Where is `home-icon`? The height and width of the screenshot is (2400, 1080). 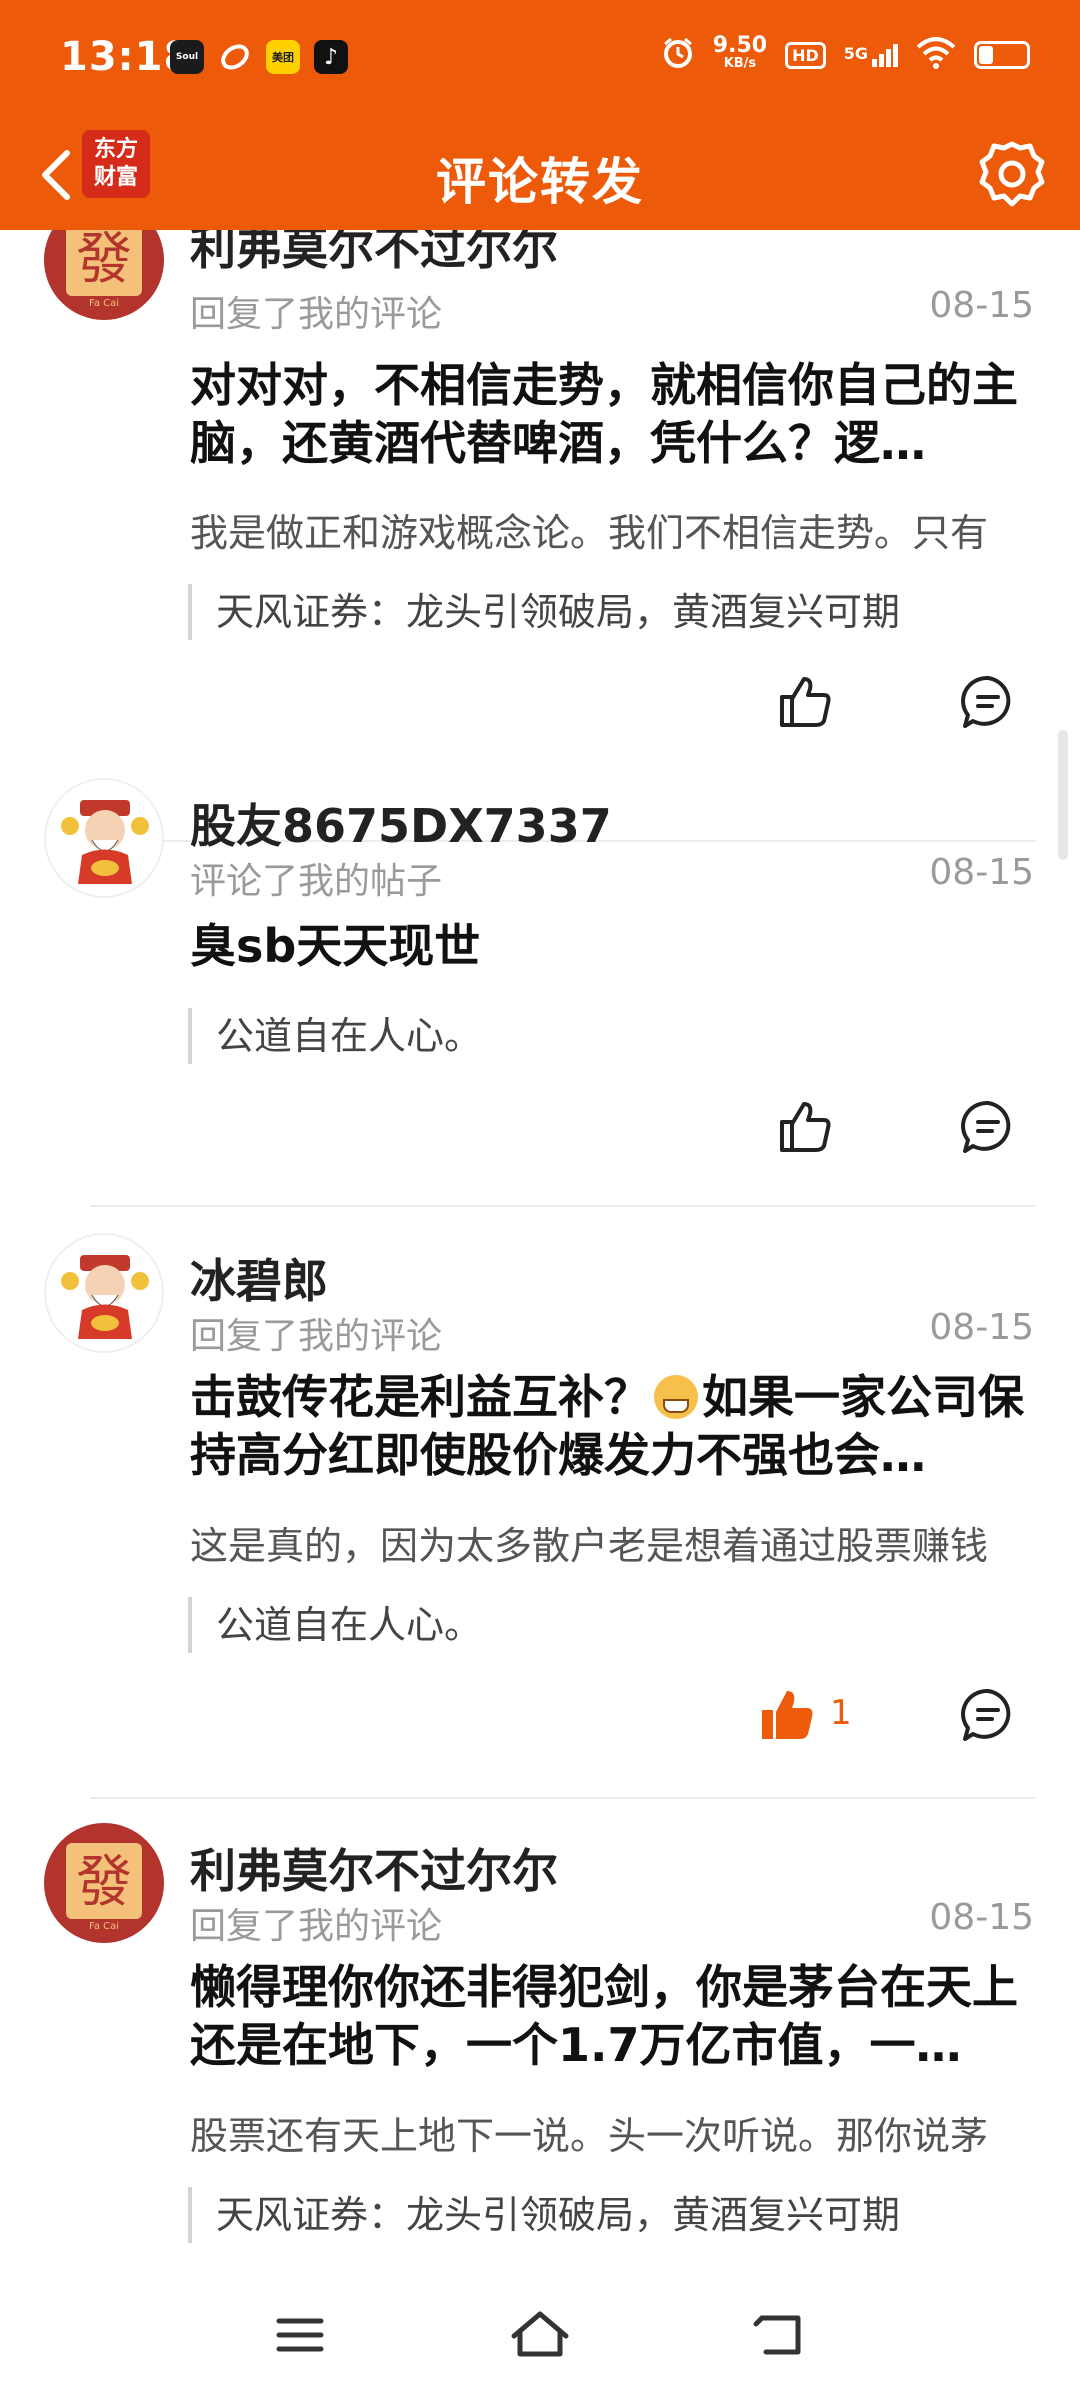
home-icon is located at coordinates (540, 2334).